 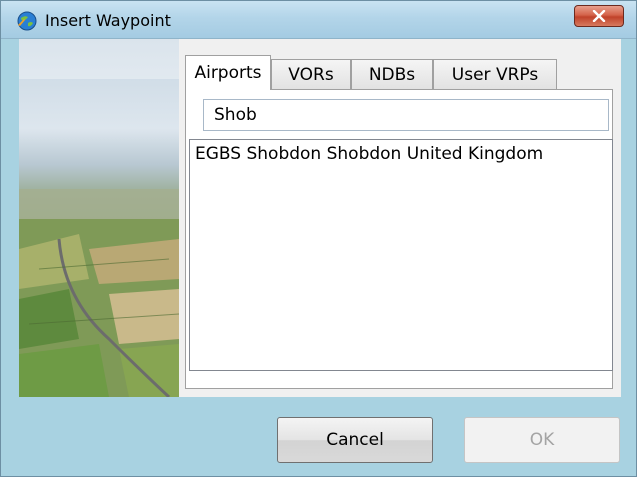 What do you see at coordinates (318, 20) in the screenshot?
I see `title-bar: Insert Waypoint` at bounding box center [318, 20].